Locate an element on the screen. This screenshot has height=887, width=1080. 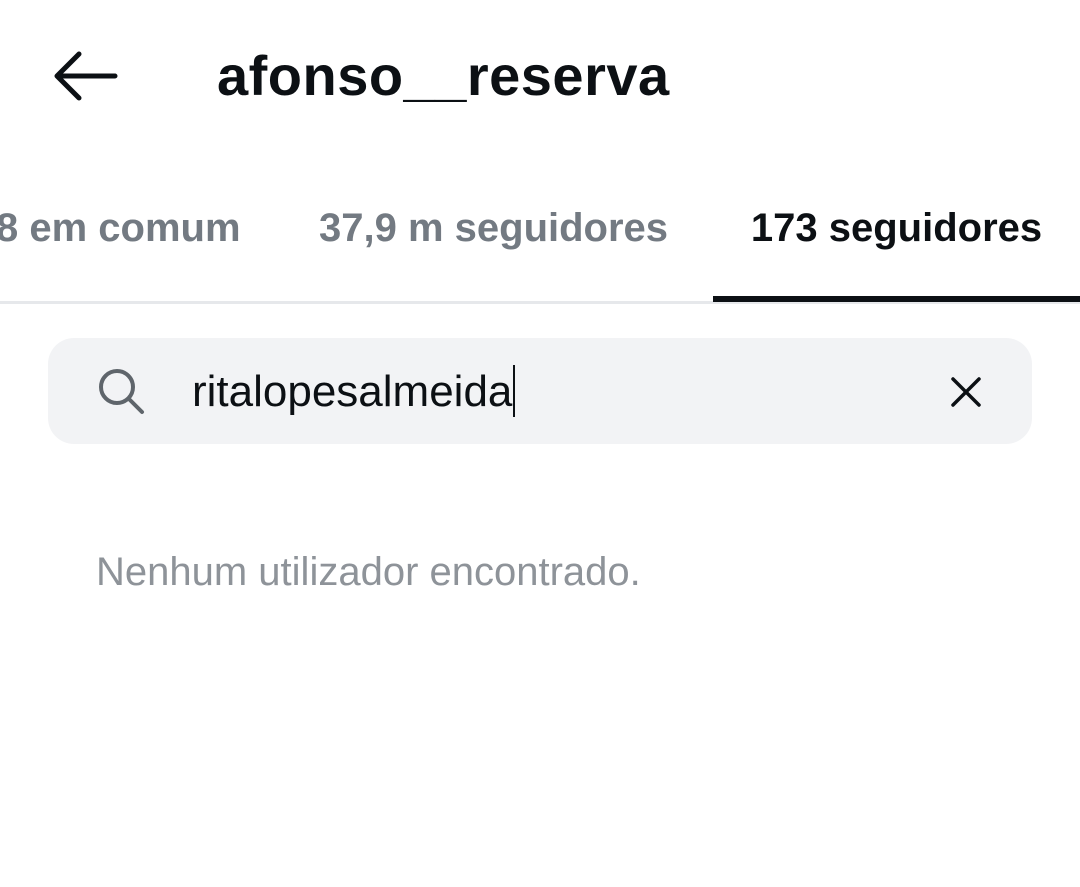
clear-search-button is located at coordinates (966, 392).